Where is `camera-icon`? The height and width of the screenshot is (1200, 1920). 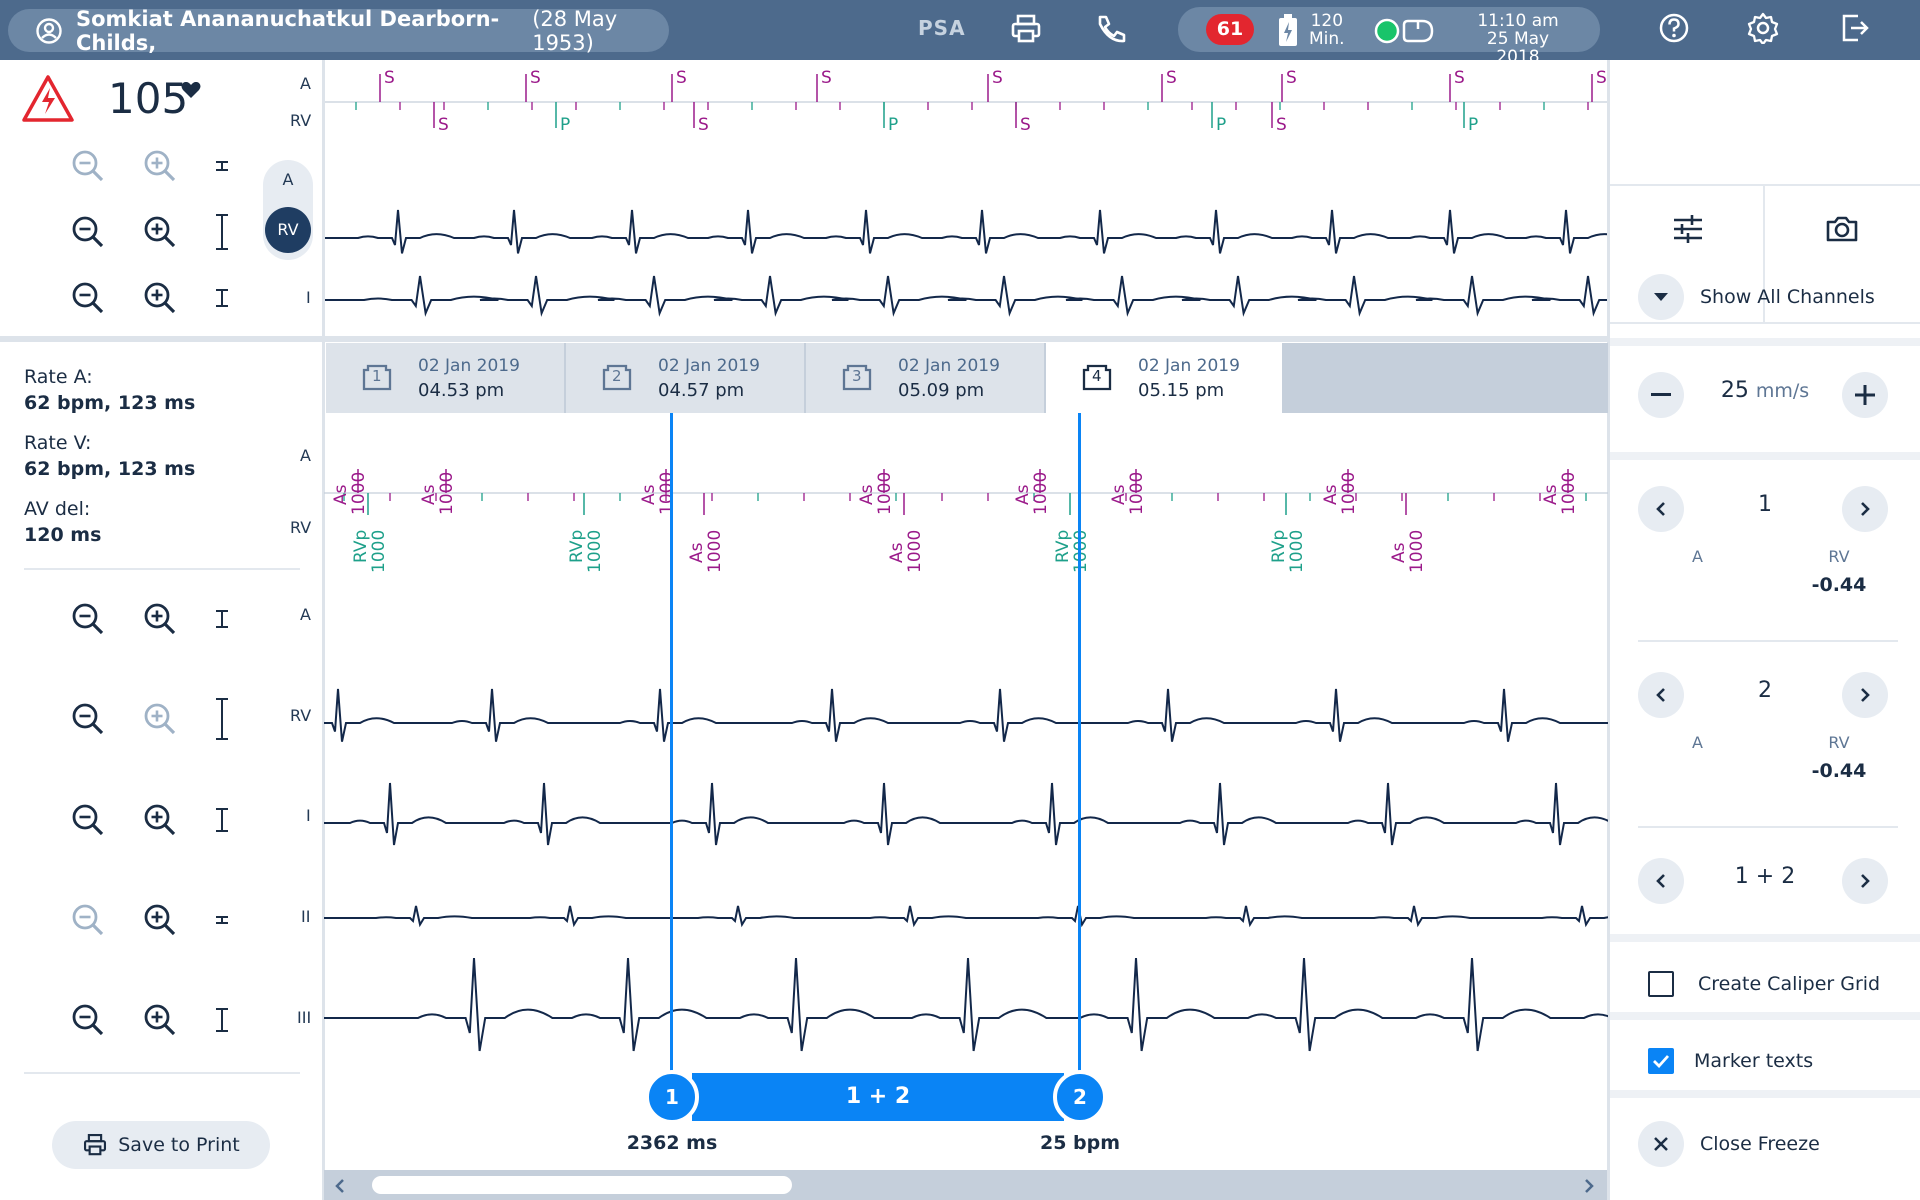
camera-icon is located at coordinates (1842, 229).